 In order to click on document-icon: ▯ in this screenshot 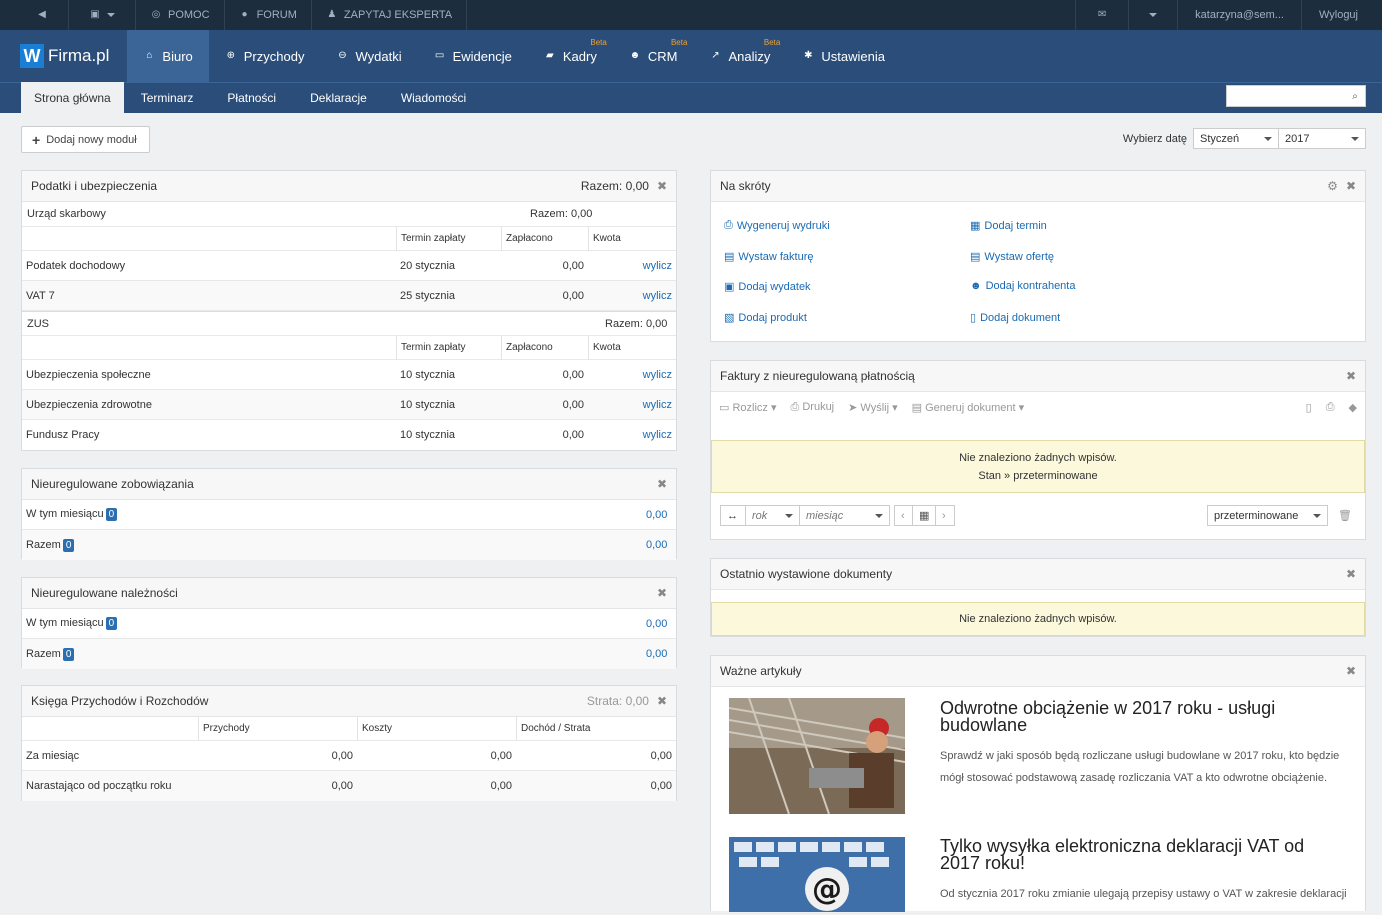, I will do `click(973, 318)`.